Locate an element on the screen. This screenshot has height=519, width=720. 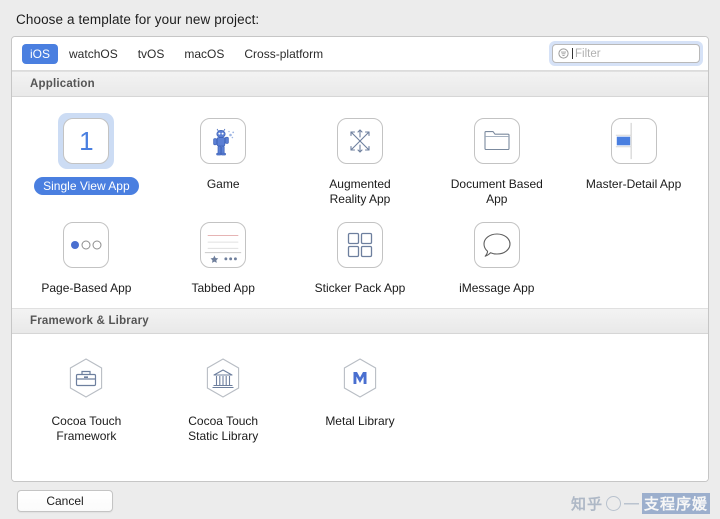
template-item-label: Single View App is located at coordinates (86, 186).